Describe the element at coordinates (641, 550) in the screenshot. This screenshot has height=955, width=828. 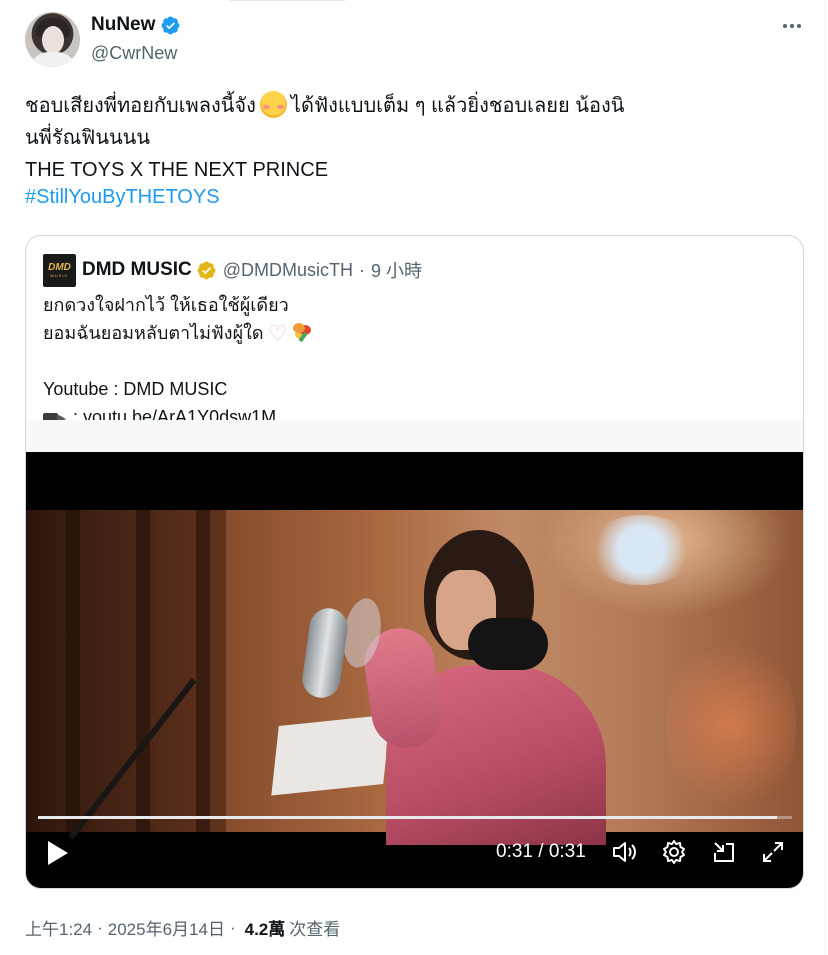
I see `video-light` at that location.